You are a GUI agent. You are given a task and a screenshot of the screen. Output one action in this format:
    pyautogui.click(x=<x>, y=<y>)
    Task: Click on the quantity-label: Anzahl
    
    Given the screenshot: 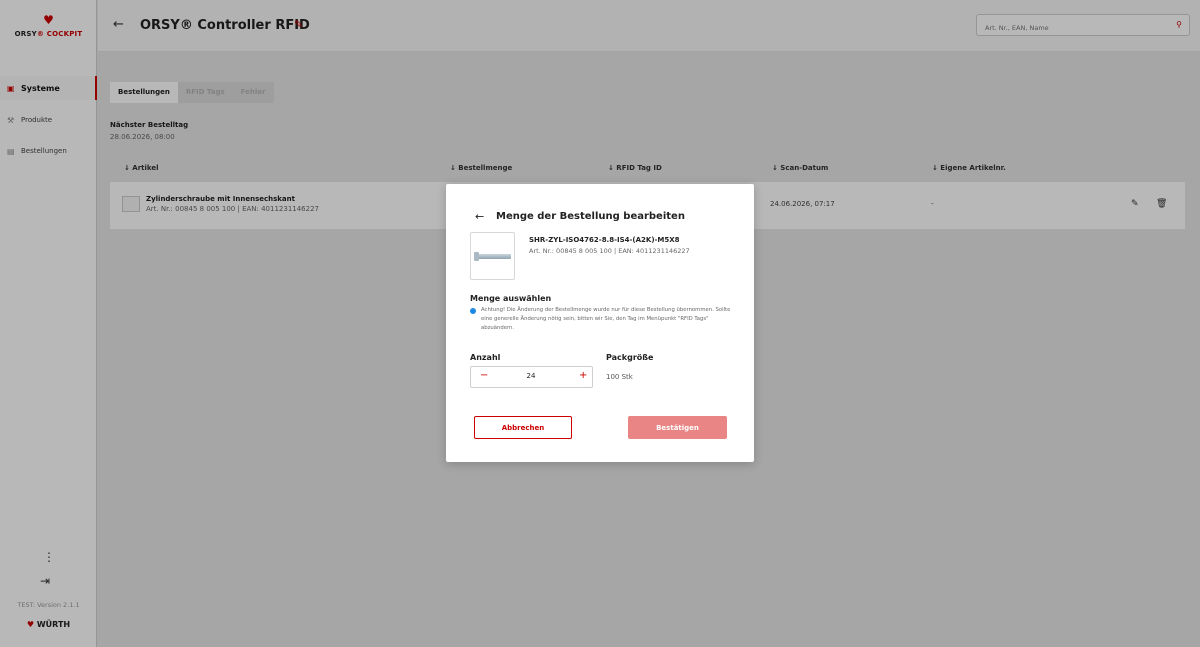 What is the action you would take?
    pyautogui.click(x=485, y=357)
    